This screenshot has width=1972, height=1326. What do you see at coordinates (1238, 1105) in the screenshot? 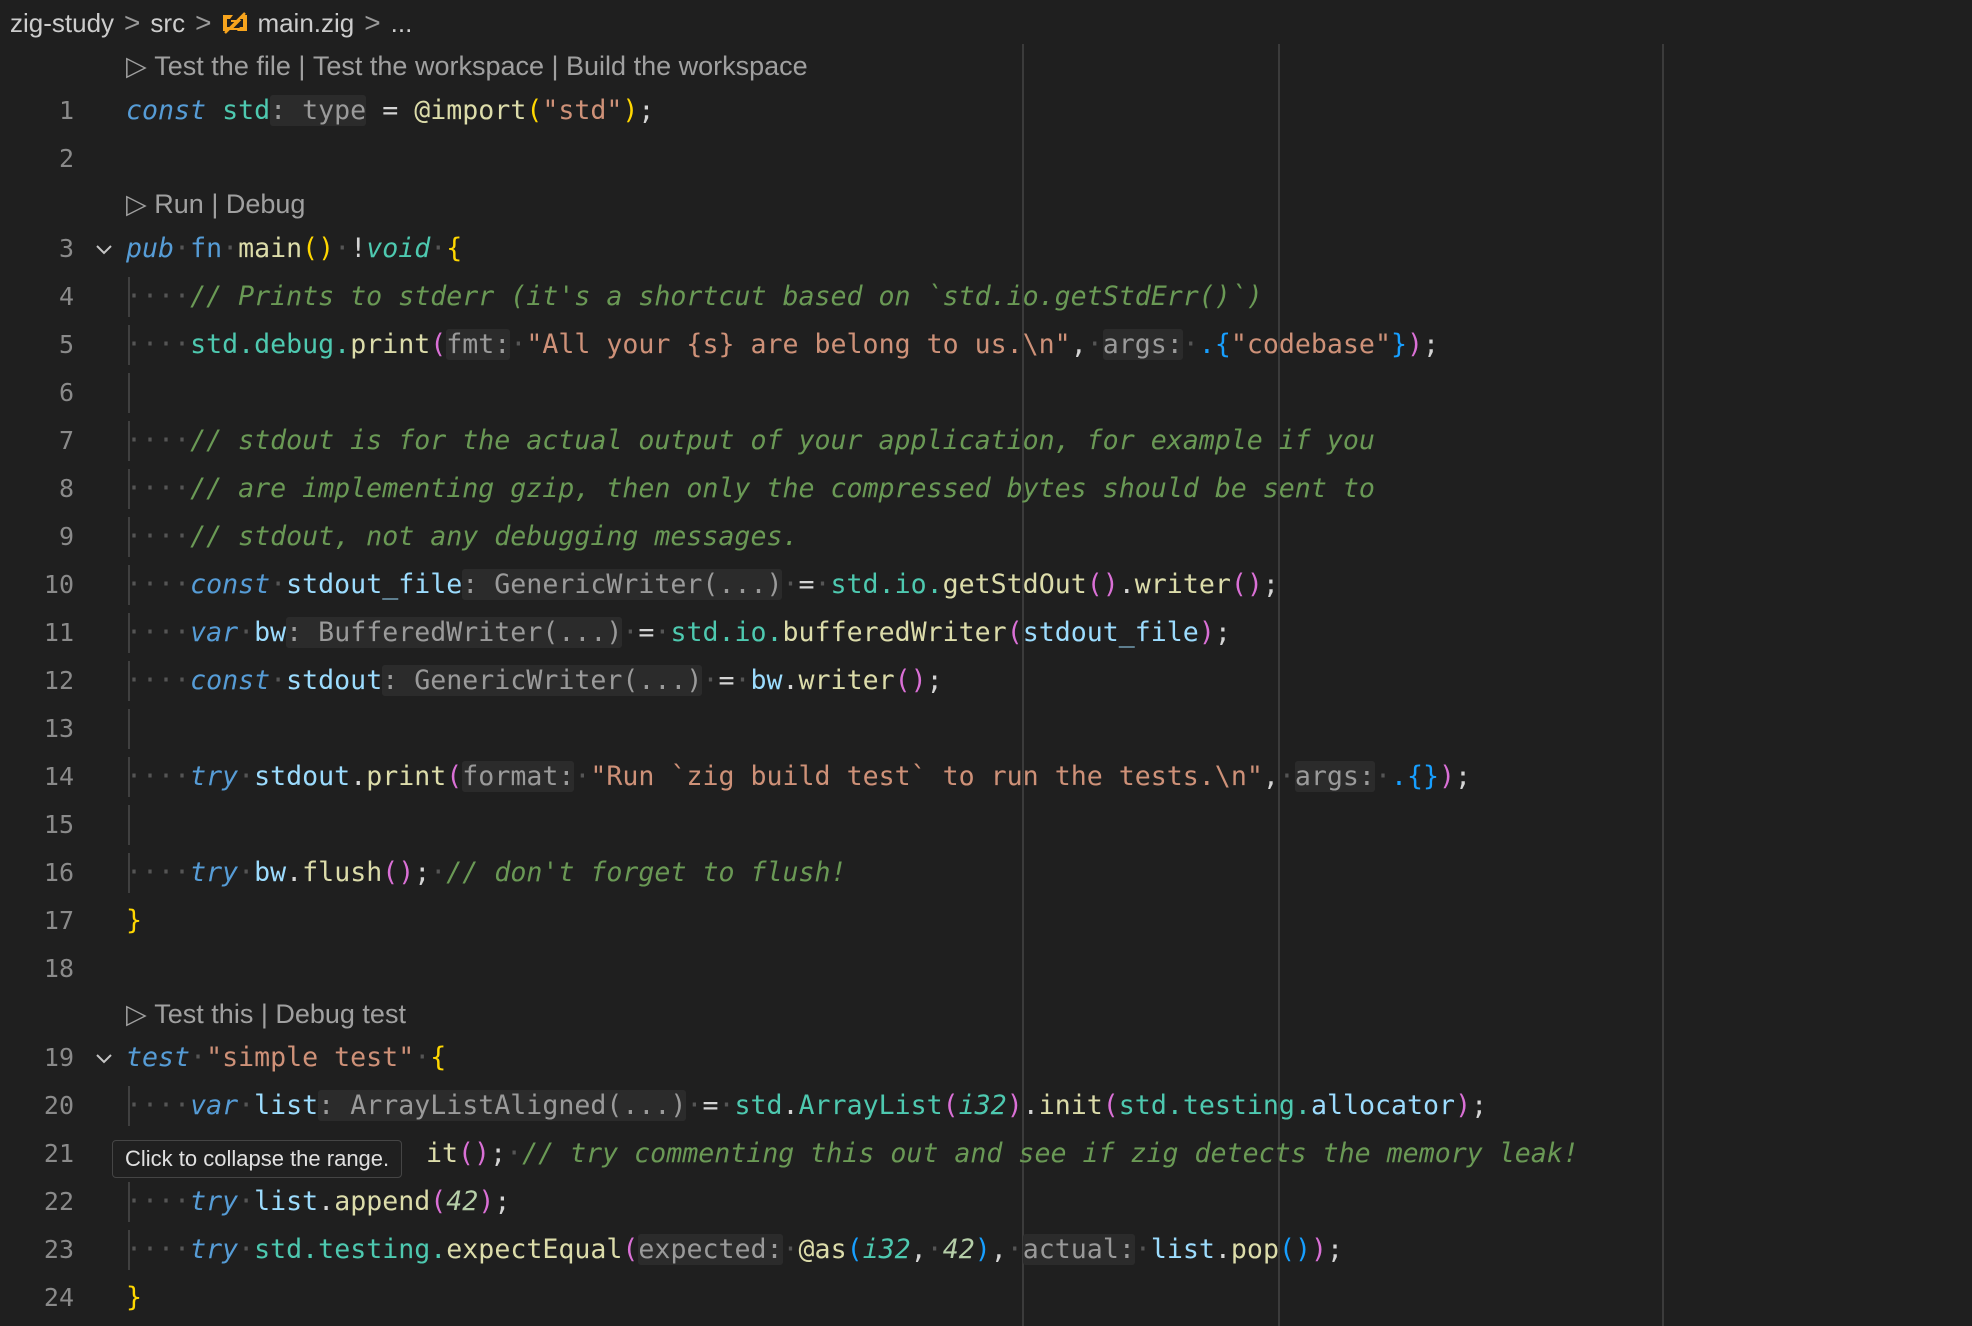
I see `token: .testing.` at bounding box center [1238, 1105].